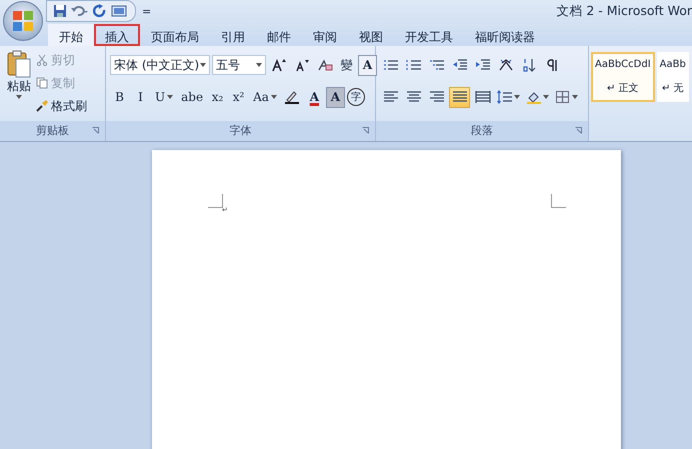 The height and width of the screenshot is (449, 692). What do you see at coordinates (505, 97) in the screenshot?
I see `line-spacing-icon` at bounding box center [505, 97].